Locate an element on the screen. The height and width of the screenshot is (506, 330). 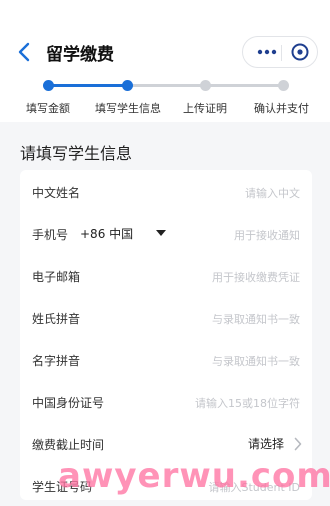
chevron-right-icon is located at coordinates (298, 443).